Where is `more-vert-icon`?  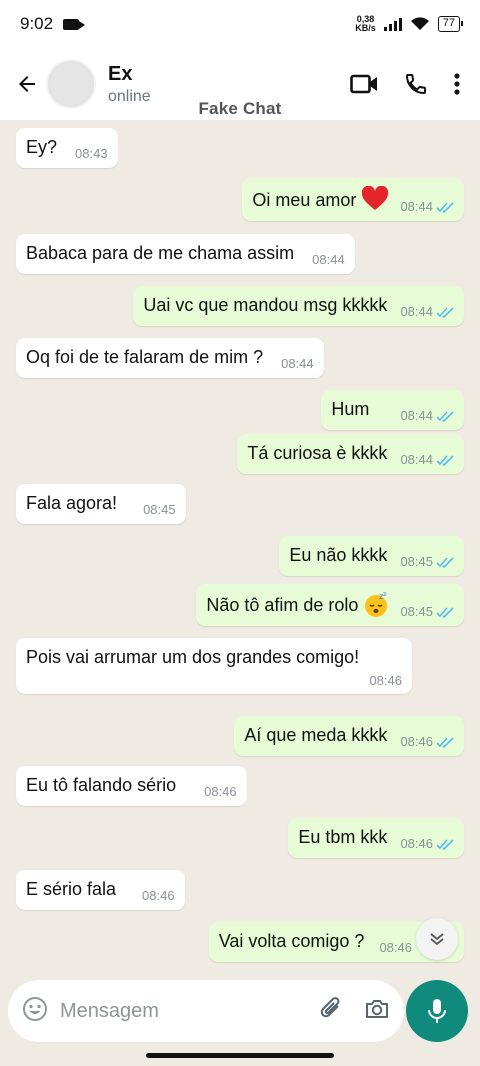 more-vert-icon is located at coordinates (457, 84).